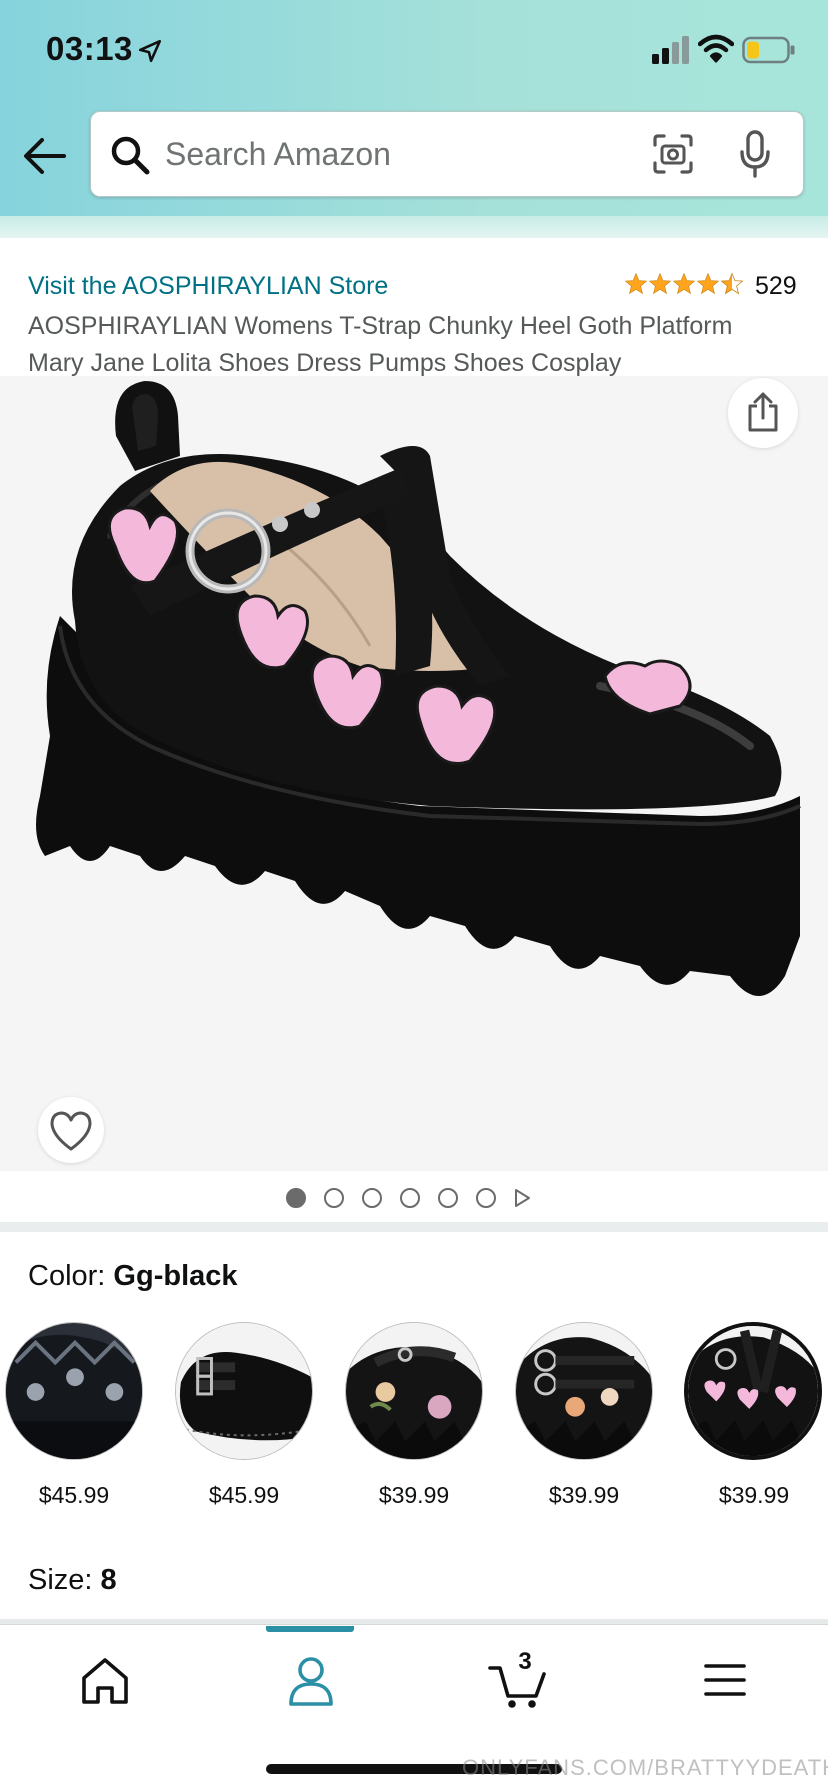 Image resolution: width=828 pixels, height=1792 pixels. I want to click on size-label: Size: 8, so click(72, 1580).